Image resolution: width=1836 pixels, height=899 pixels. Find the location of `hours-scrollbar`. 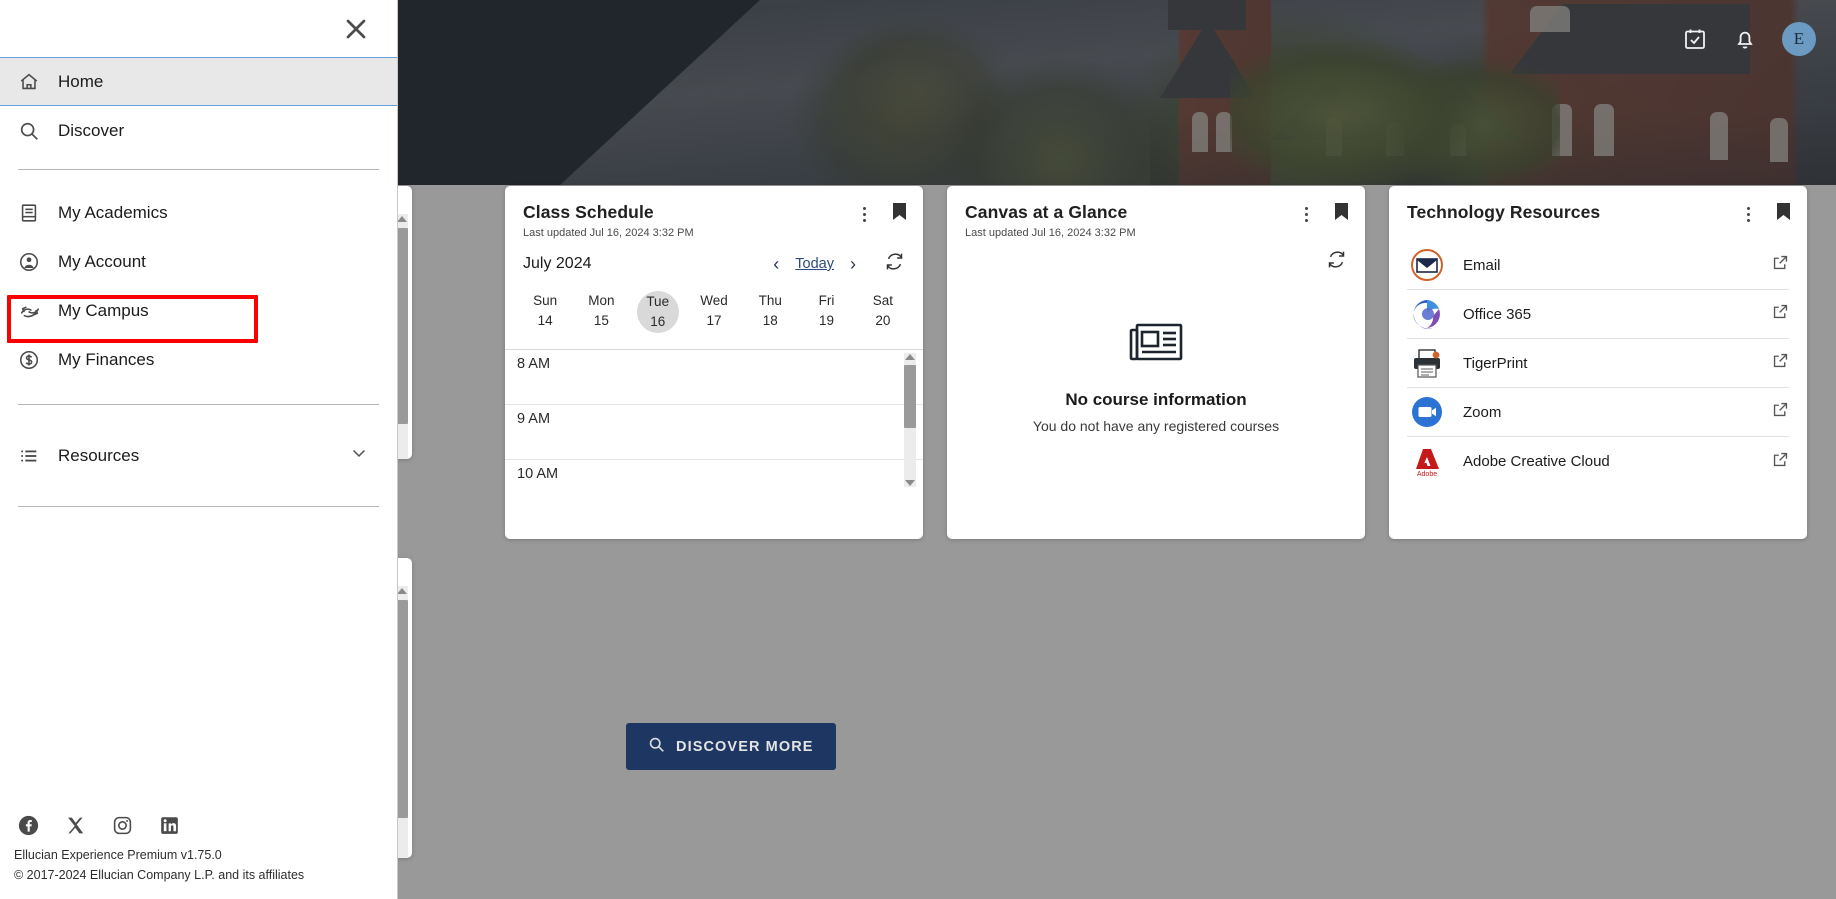

hours-scrollbar is located at coordinates (910, 420).